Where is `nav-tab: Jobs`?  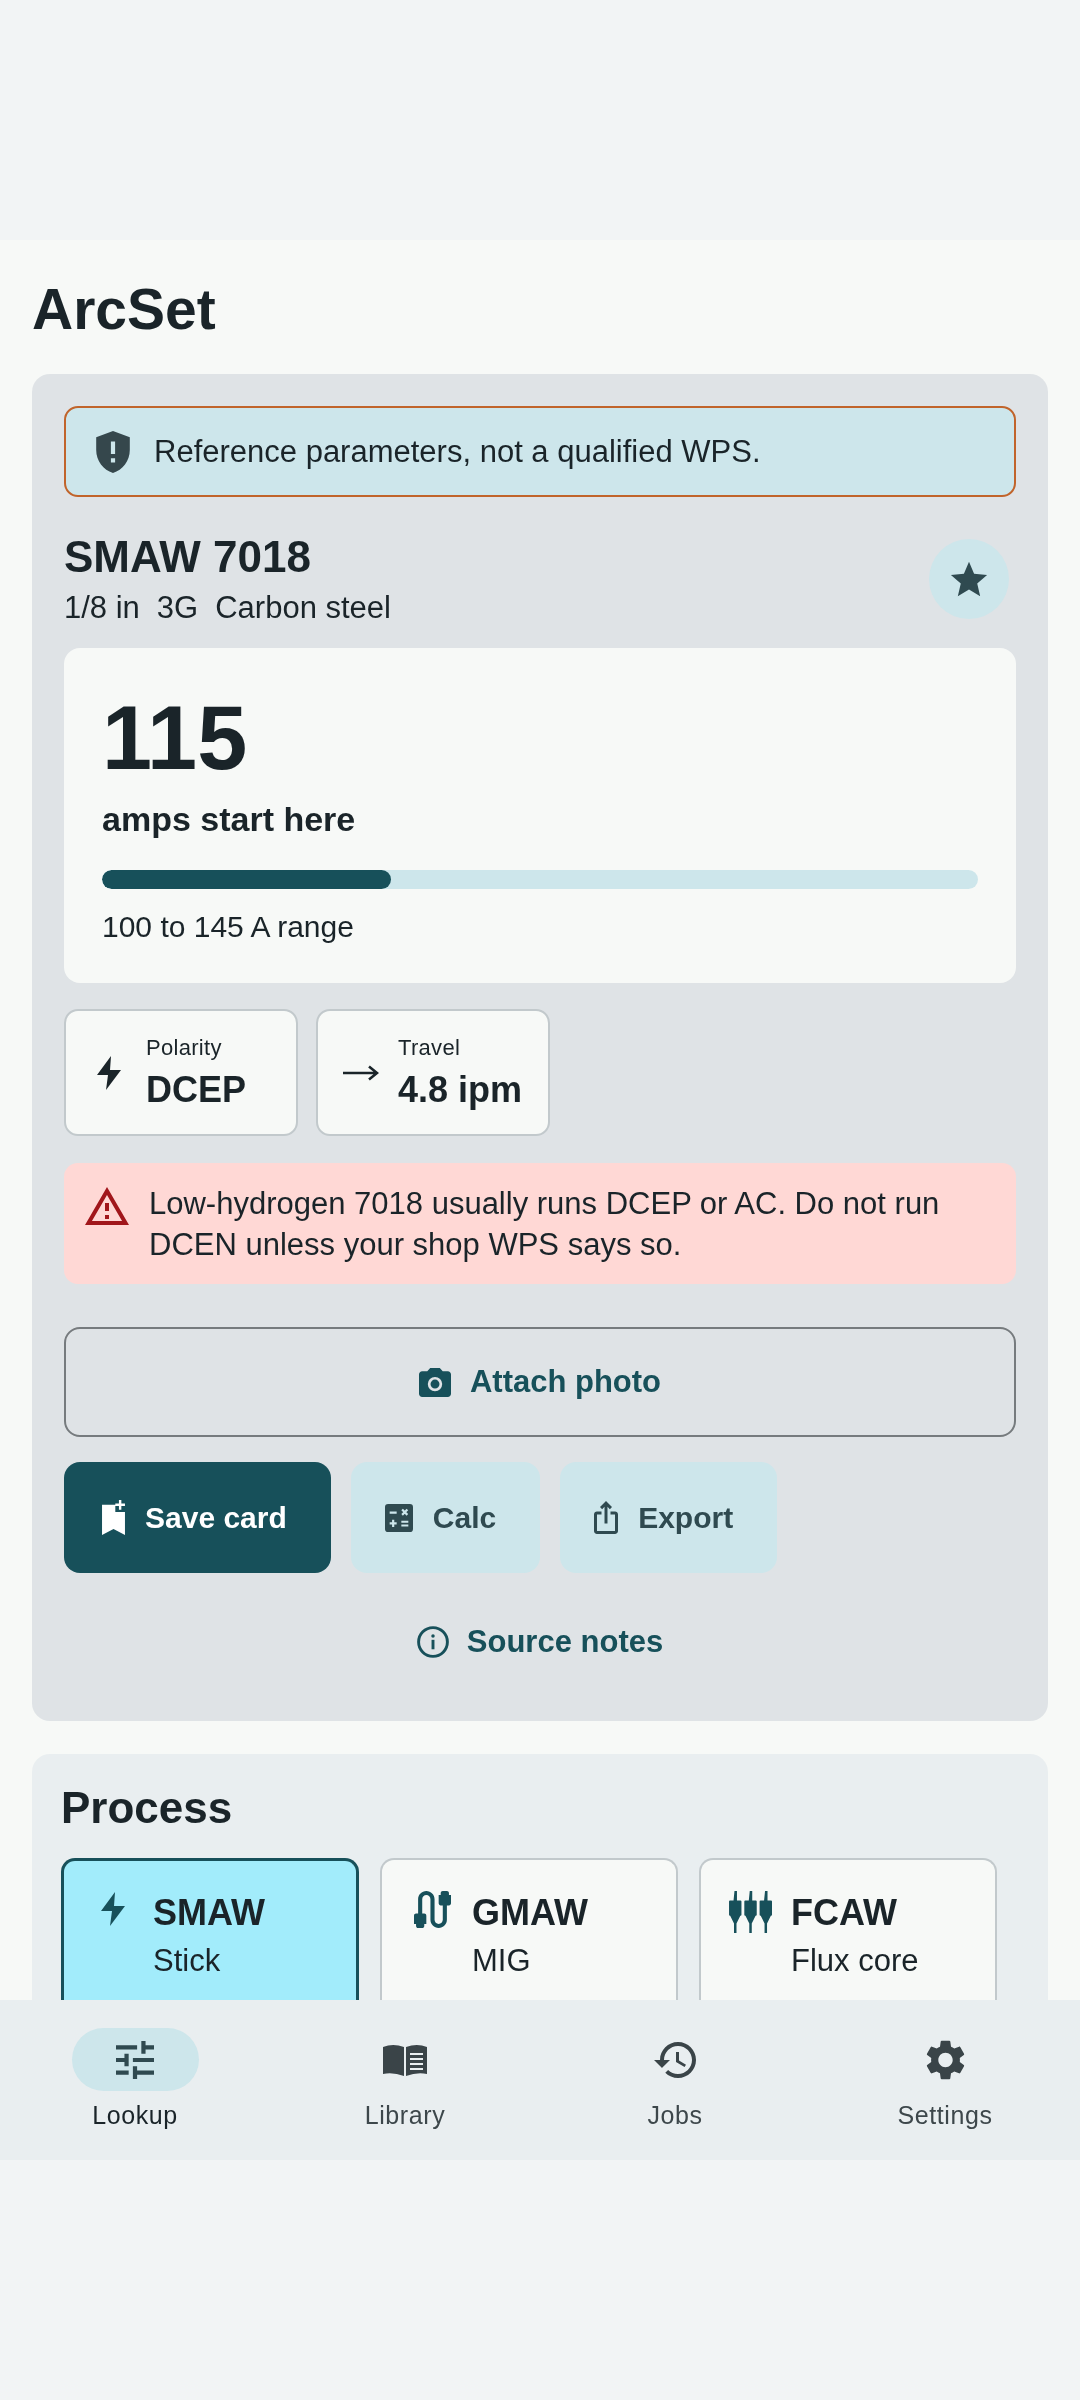 nav-tab: Jobs is located at coordinates (675, 2080).